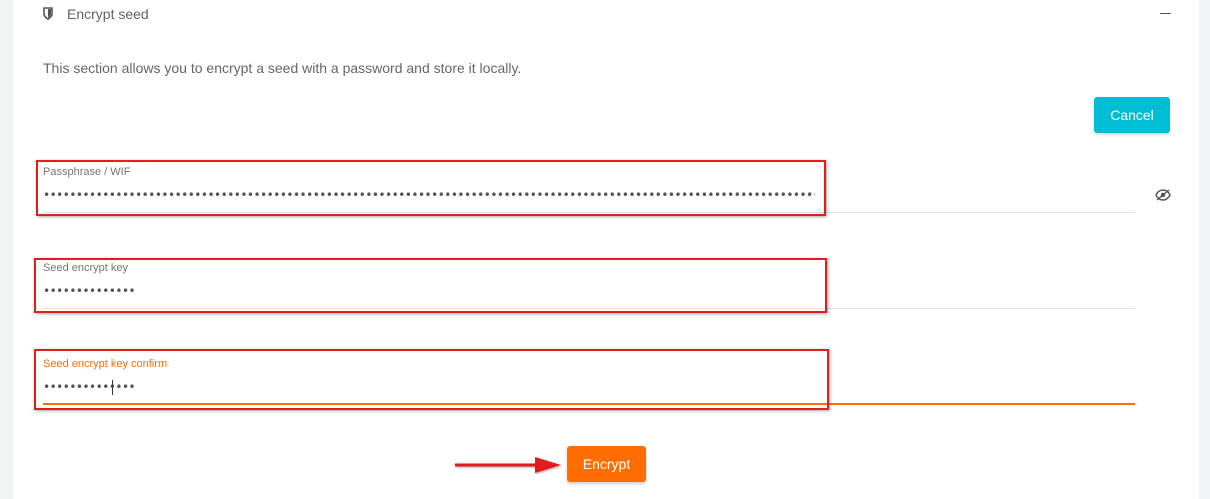  I want to click on seed-key-confirm-highlight, so click(431, 379).